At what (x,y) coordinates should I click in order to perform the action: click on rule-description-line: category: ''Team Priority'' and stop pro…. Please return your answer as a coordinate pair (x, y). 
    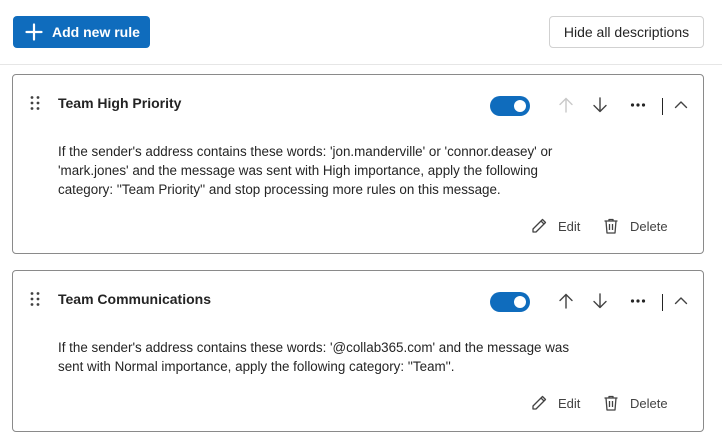
    Looking at the image, I should click on (279, 189).